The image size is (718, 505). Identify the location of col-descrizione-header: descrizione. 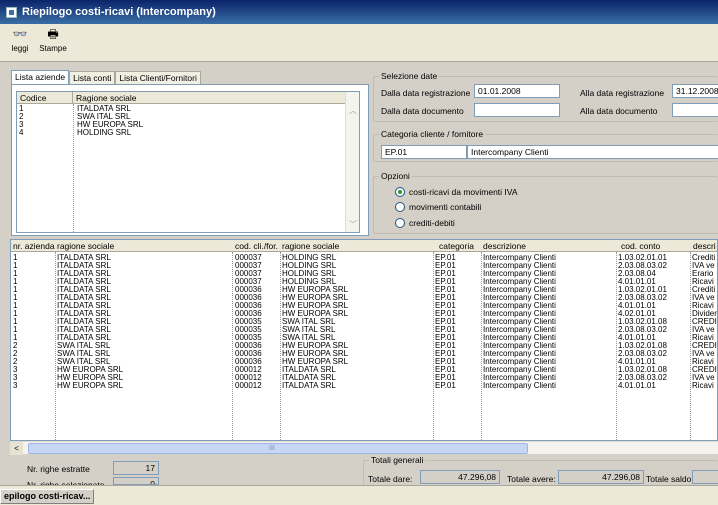
(504, 246).